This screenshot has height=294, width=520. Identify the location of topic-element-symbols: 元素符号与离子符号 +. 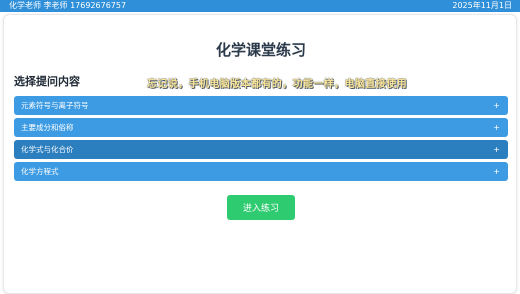
(261, 105).